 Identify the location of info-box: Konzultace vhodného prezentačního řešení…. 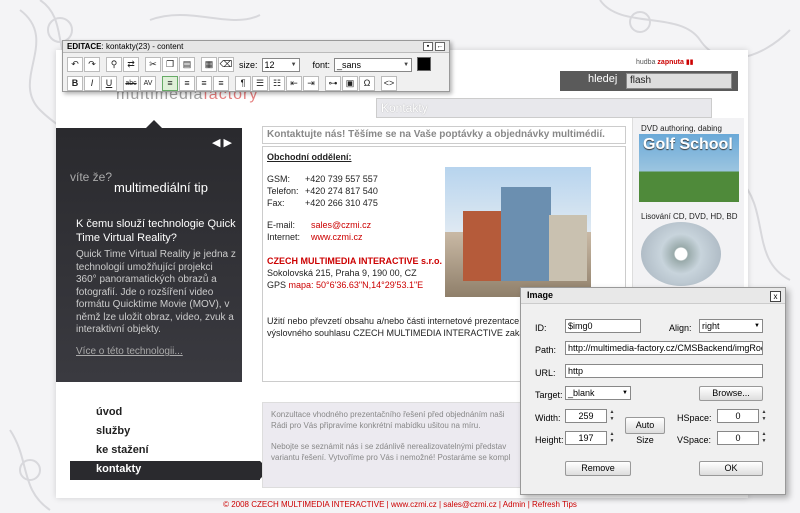
(394, 445).